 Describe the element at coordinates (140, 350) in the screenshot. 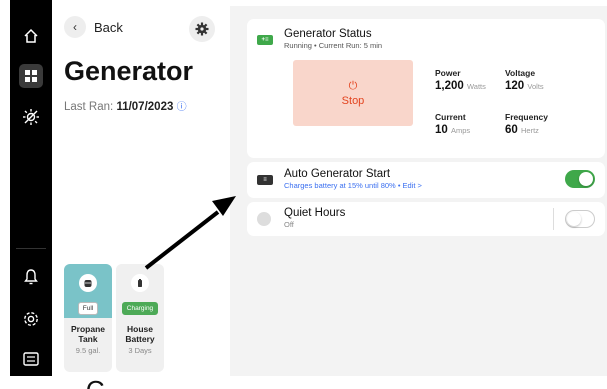

I see `tile-value: 3 Days` at that location.